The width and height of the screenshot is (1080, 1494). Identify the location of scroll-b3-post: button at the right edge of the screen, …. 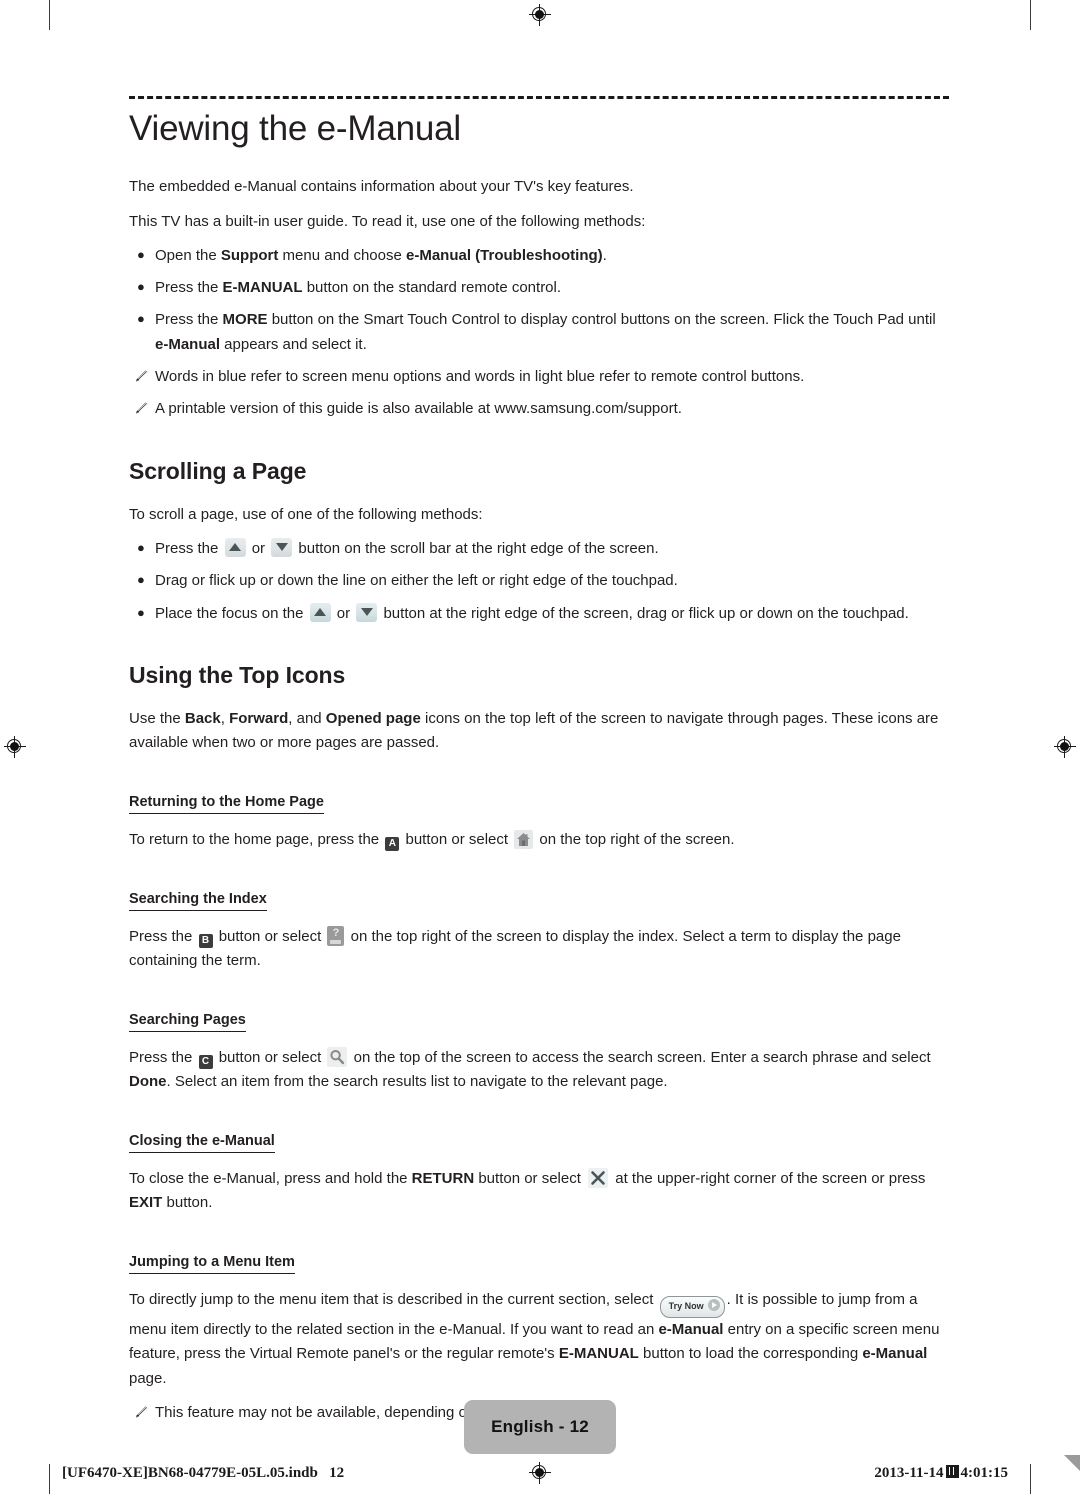
(644, 613).